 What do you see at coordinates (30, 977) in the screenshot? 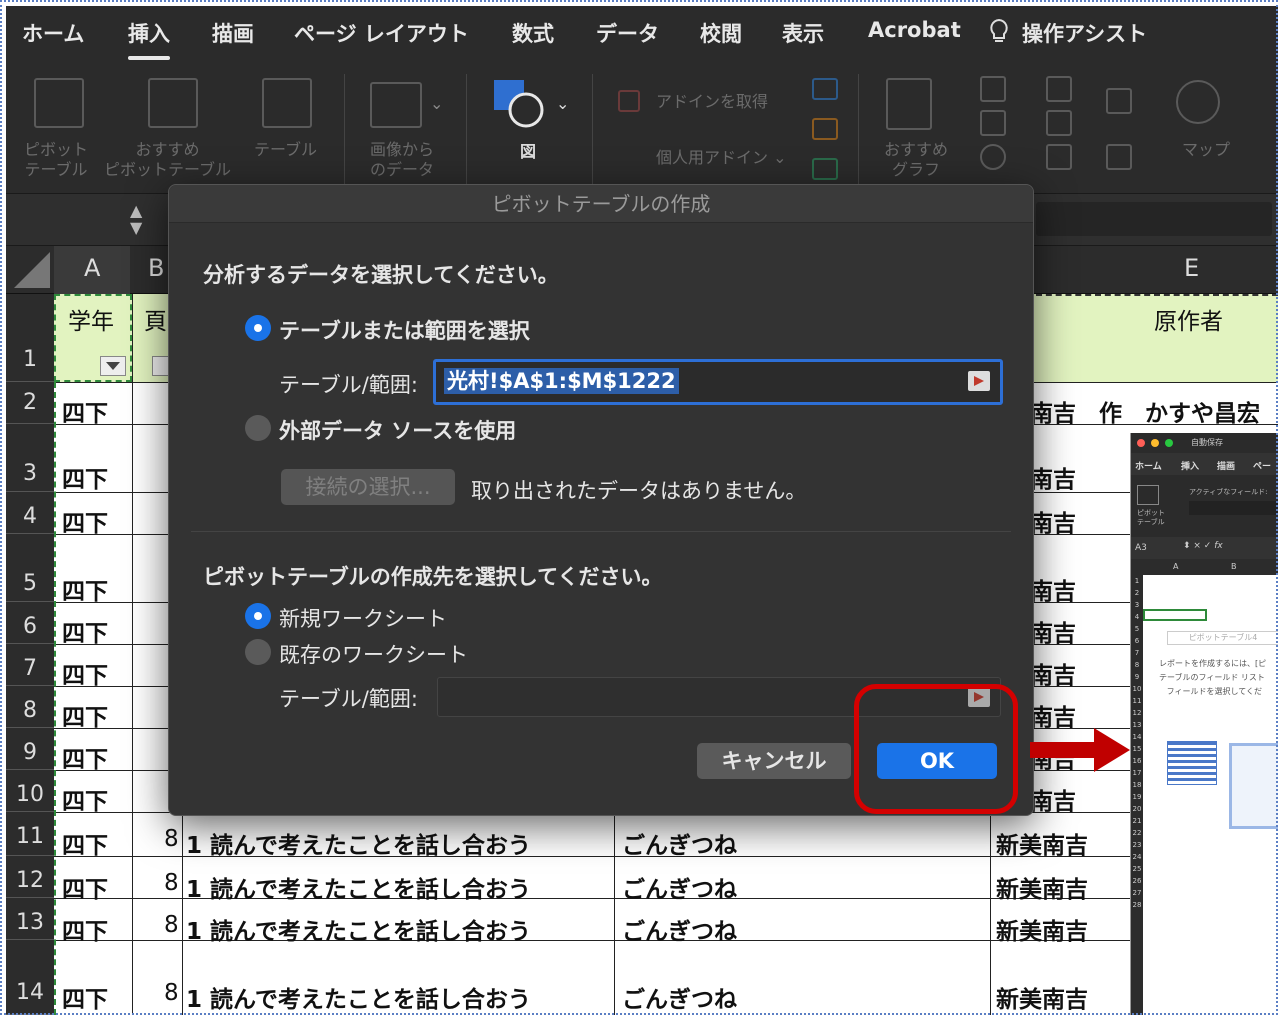
I see `row-header-14: 14` at bounding box center [30, 977].